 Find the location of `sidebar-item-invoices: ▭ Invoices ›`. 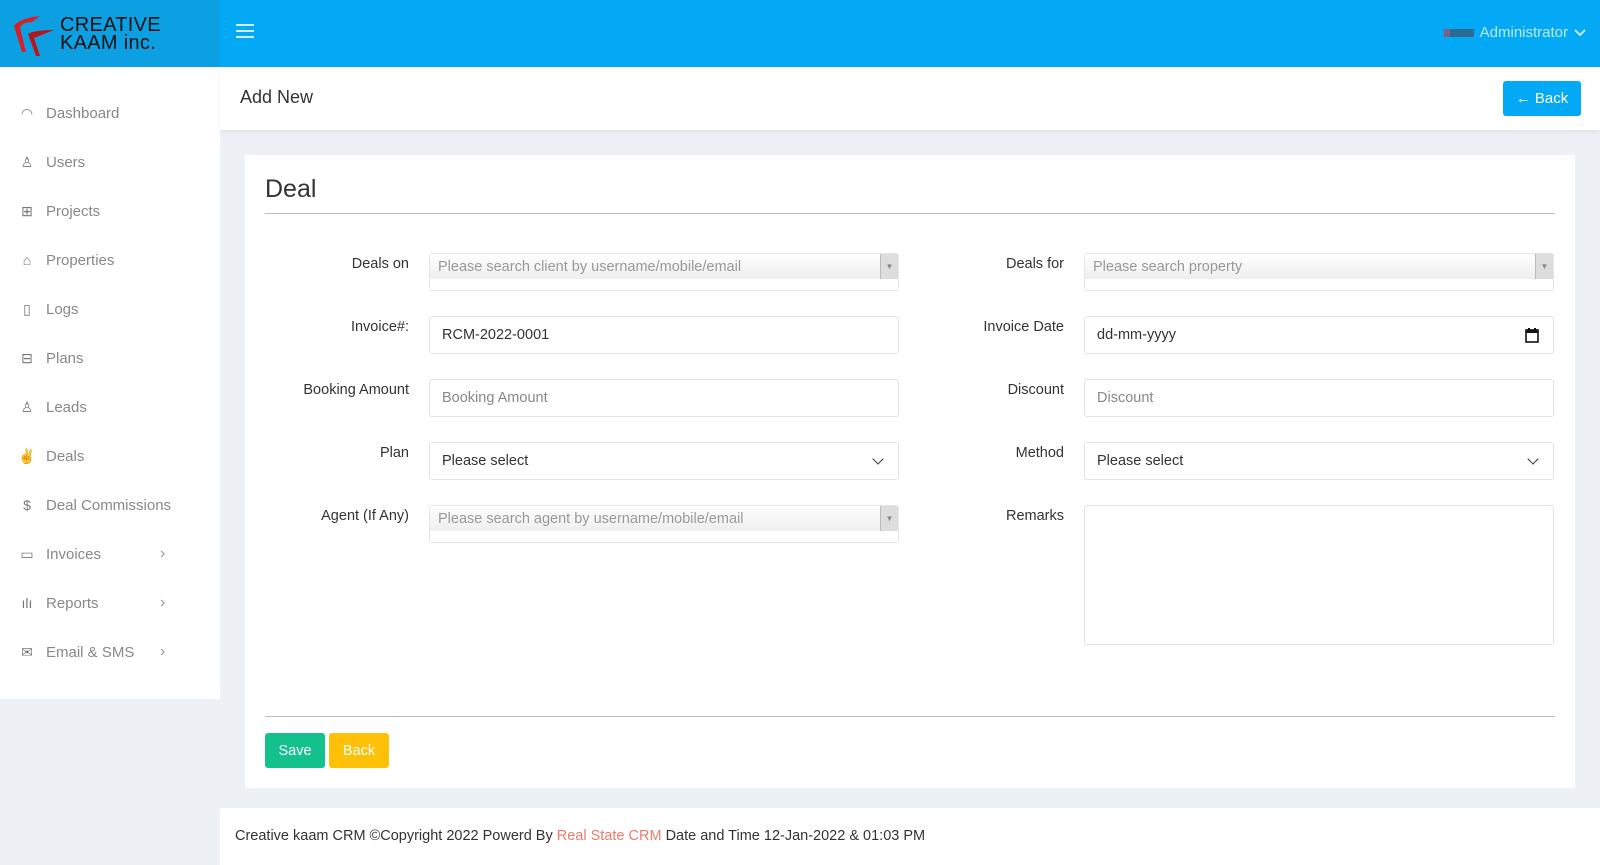

sidebar-item-invoices: ▭ Invoices › is located at coordinates (110, 554).